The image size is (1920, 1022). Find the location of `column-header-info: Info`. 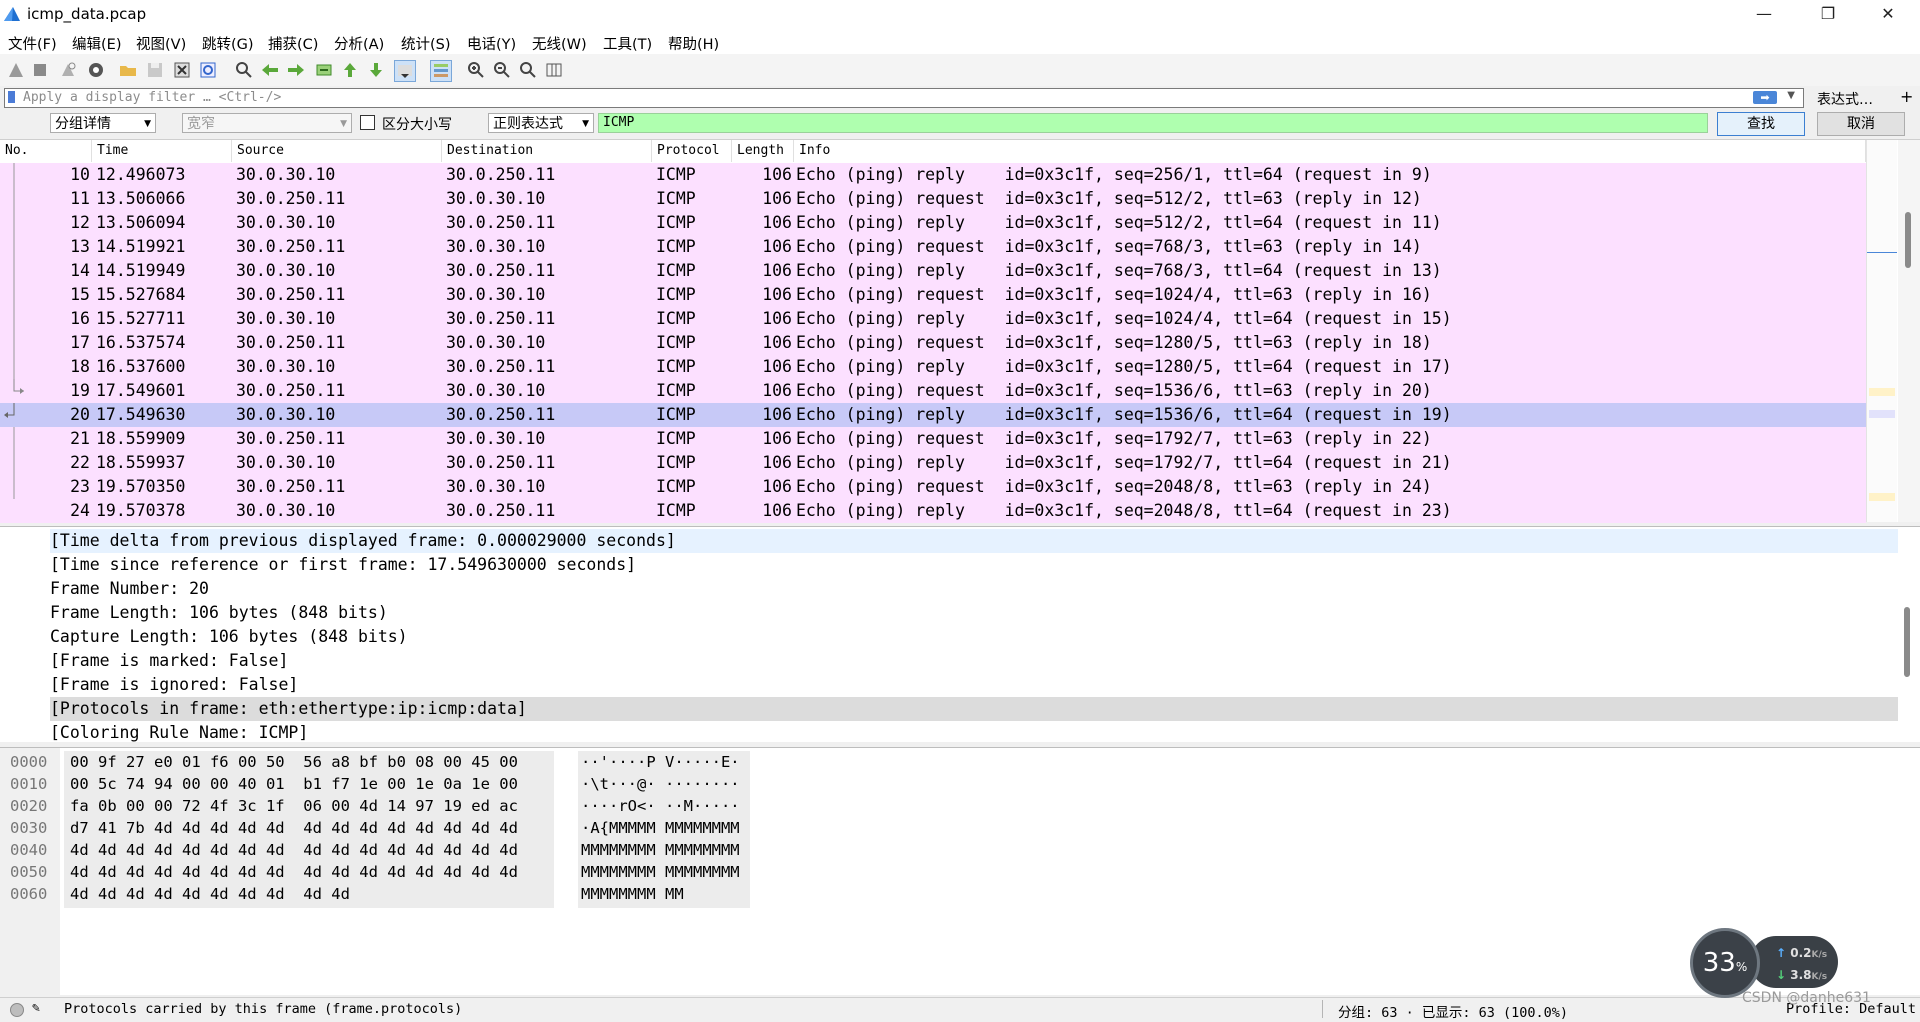

column-header-info: Info is located at coordinates (1330, 151).